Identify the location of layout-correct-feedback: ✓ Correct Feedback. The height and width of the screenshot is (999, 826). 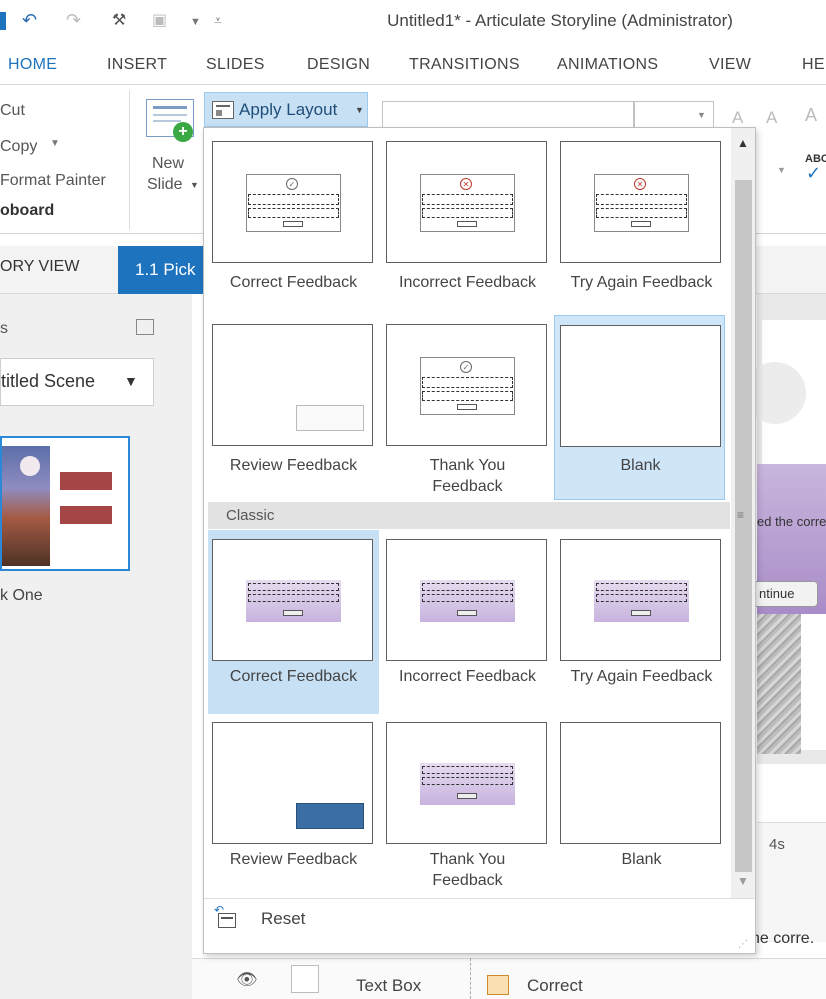
(293, 218).